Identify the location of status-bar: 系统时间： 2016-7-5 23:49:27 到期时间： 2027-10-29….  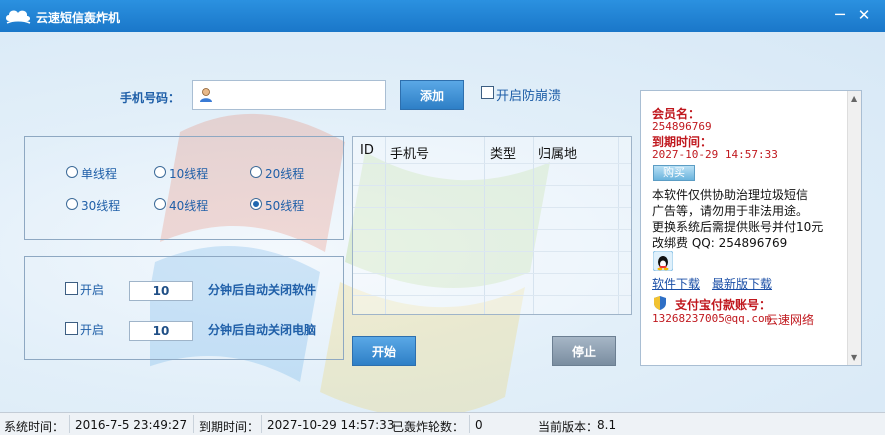
(442, 423).